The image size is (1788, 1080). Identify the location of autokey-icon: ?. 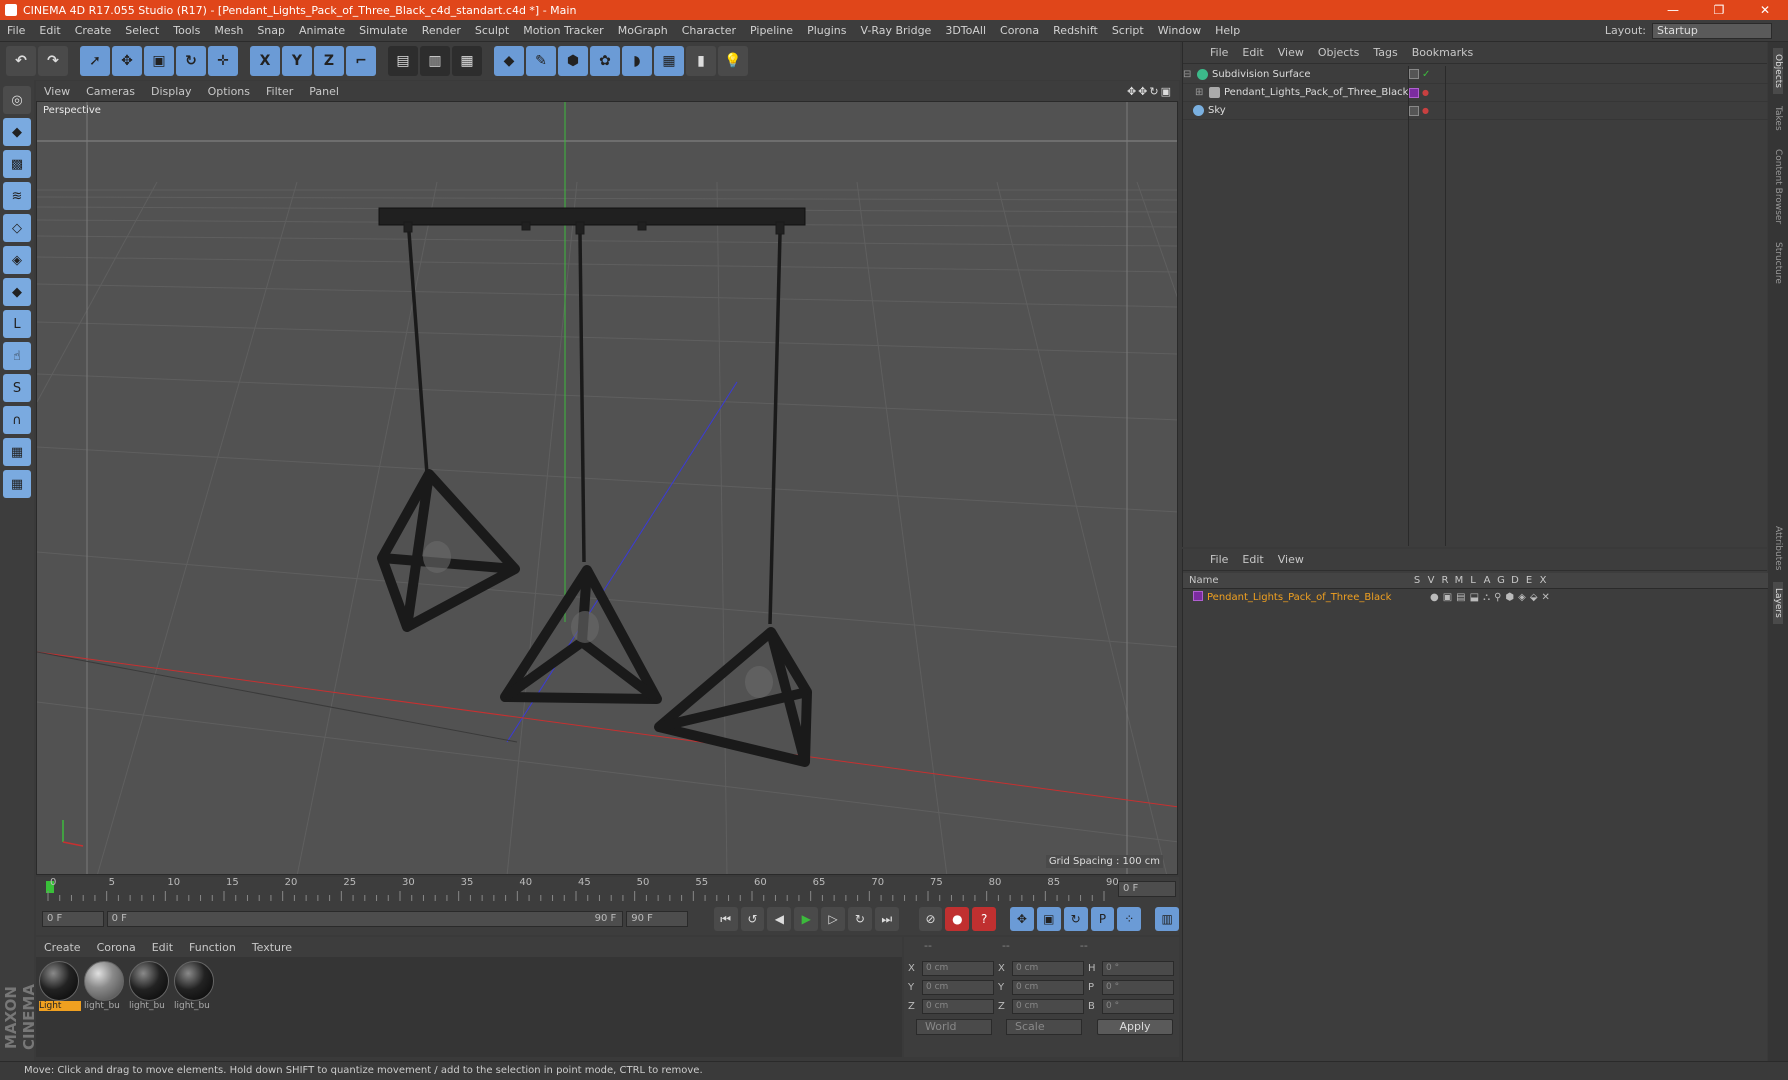
(984, 919).